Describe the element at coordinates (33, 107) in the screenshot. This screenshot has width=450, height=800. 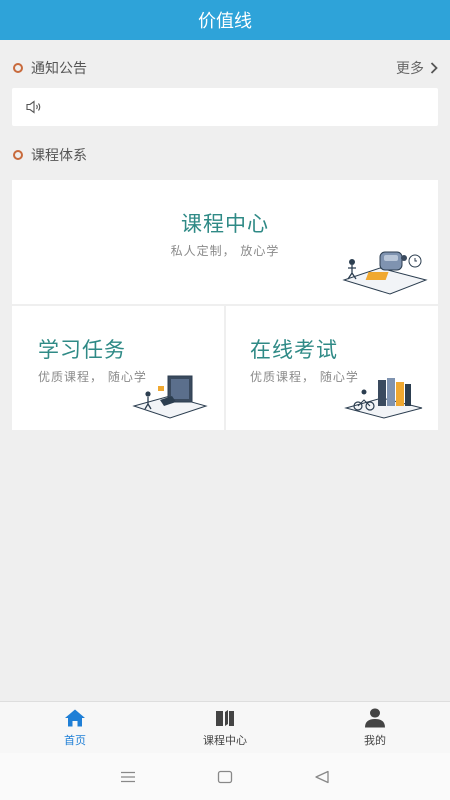
I see `speaker-icon` at that location.